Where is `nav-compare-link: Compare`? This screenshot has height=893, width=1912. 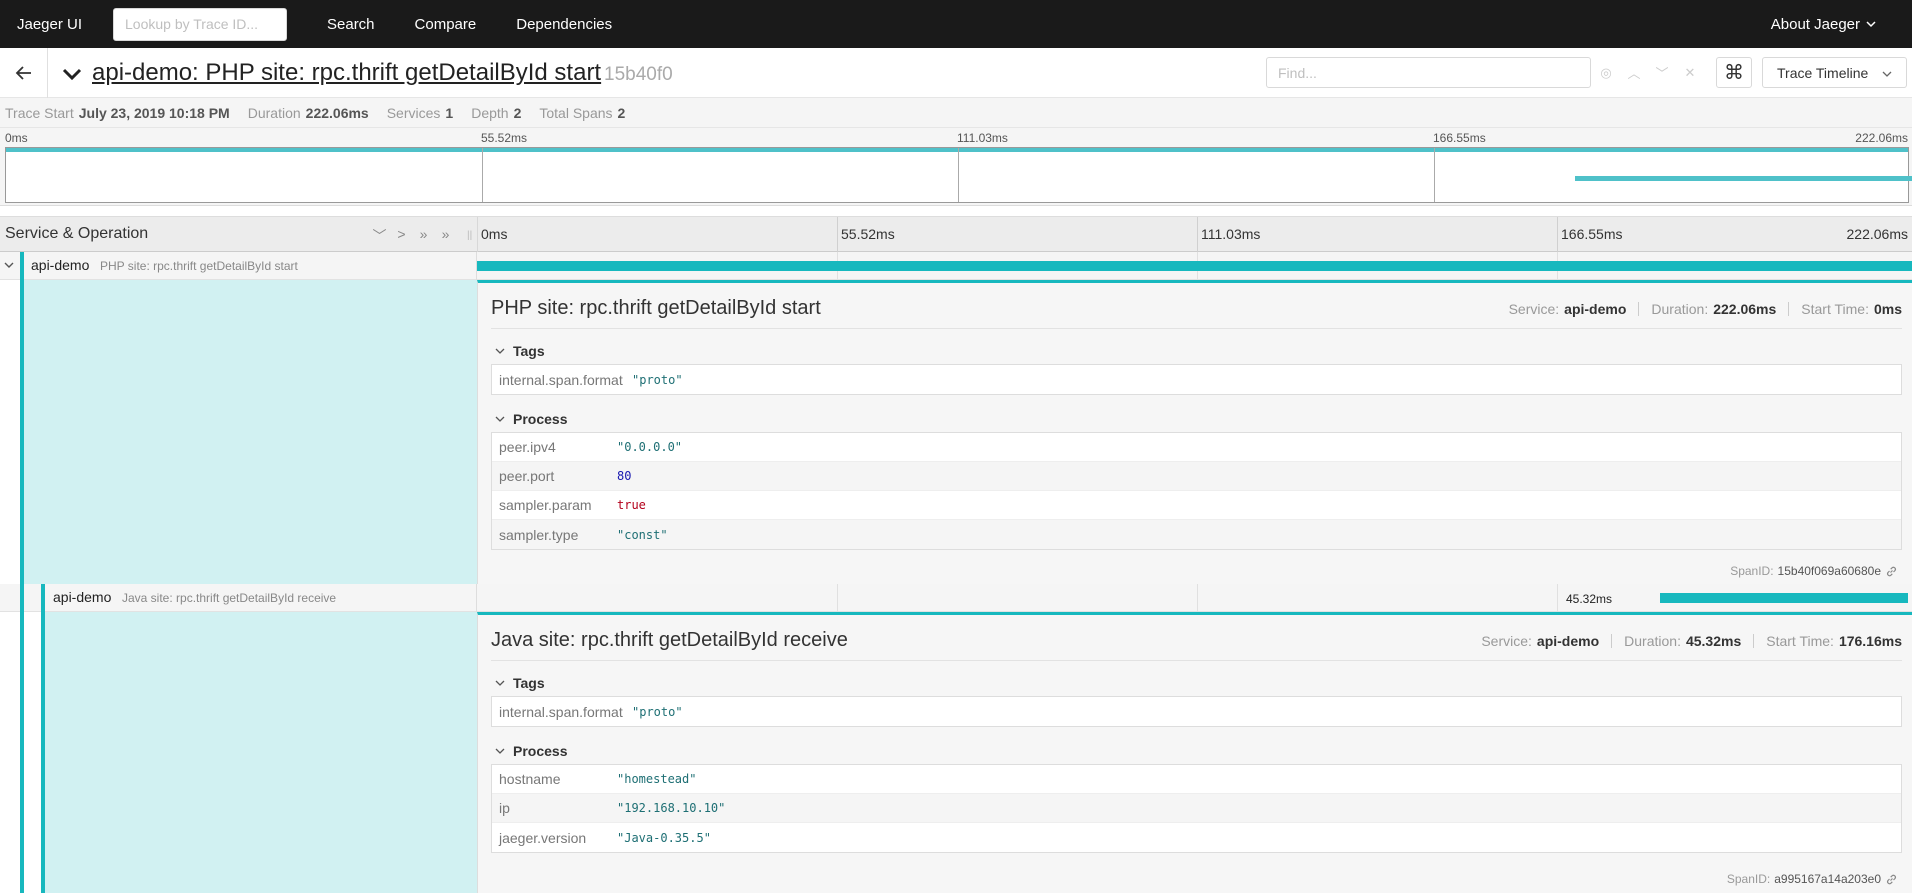
nav-compare-link: Compare is located at coordinates (446, 24).